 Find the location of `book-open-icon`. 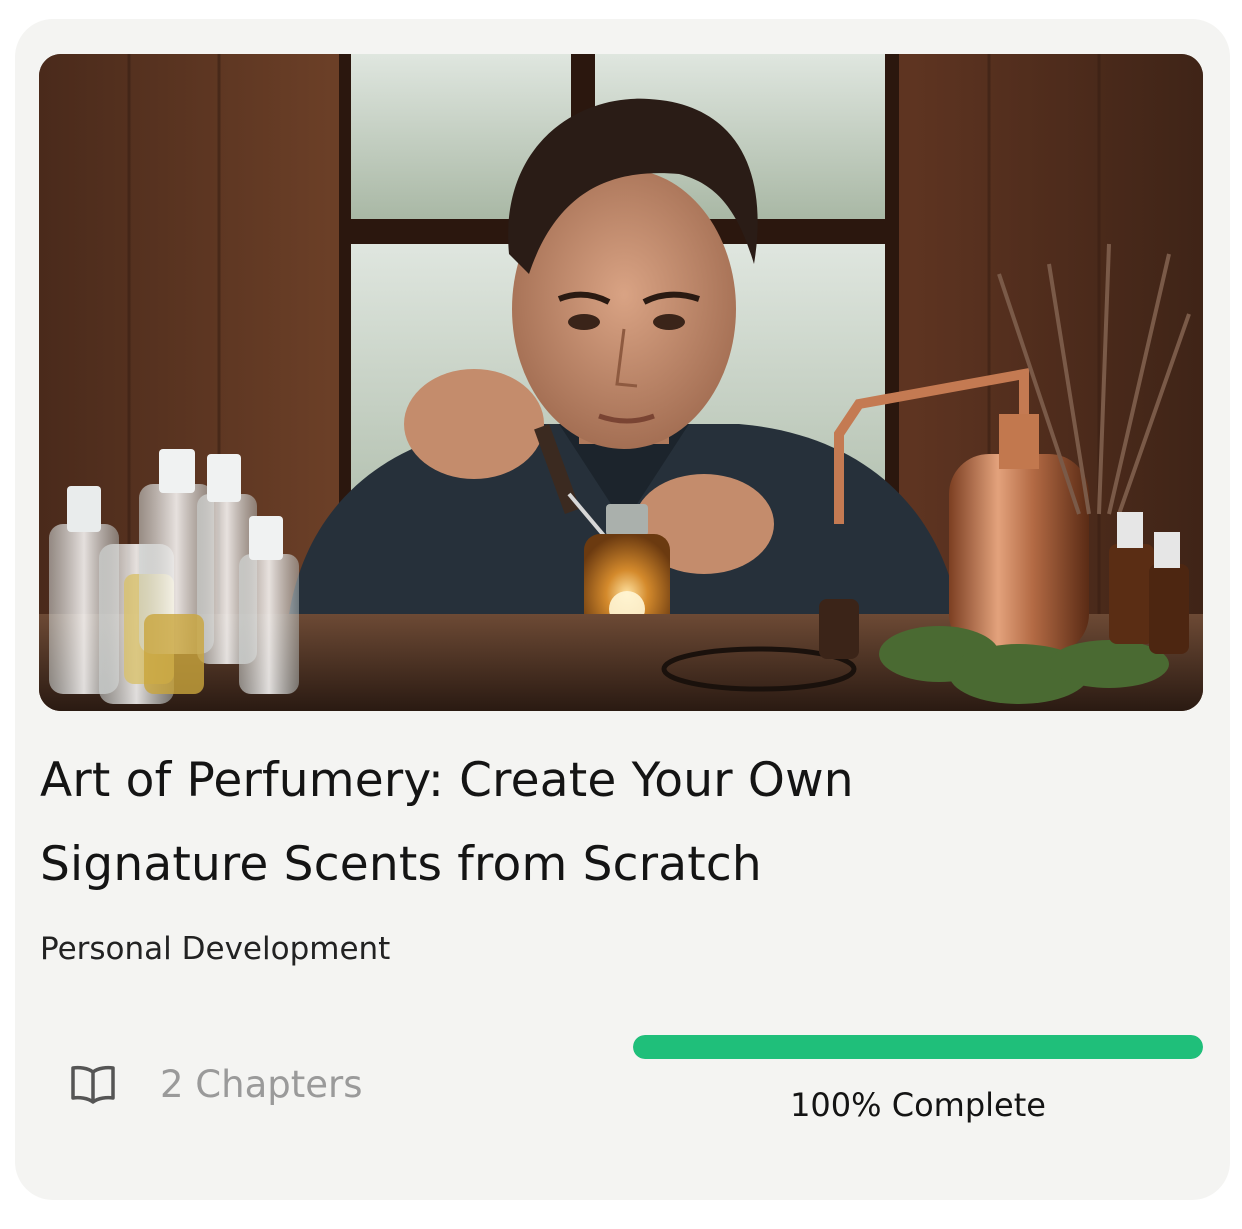

book-open-icon is located at coordinates (93, 1084).